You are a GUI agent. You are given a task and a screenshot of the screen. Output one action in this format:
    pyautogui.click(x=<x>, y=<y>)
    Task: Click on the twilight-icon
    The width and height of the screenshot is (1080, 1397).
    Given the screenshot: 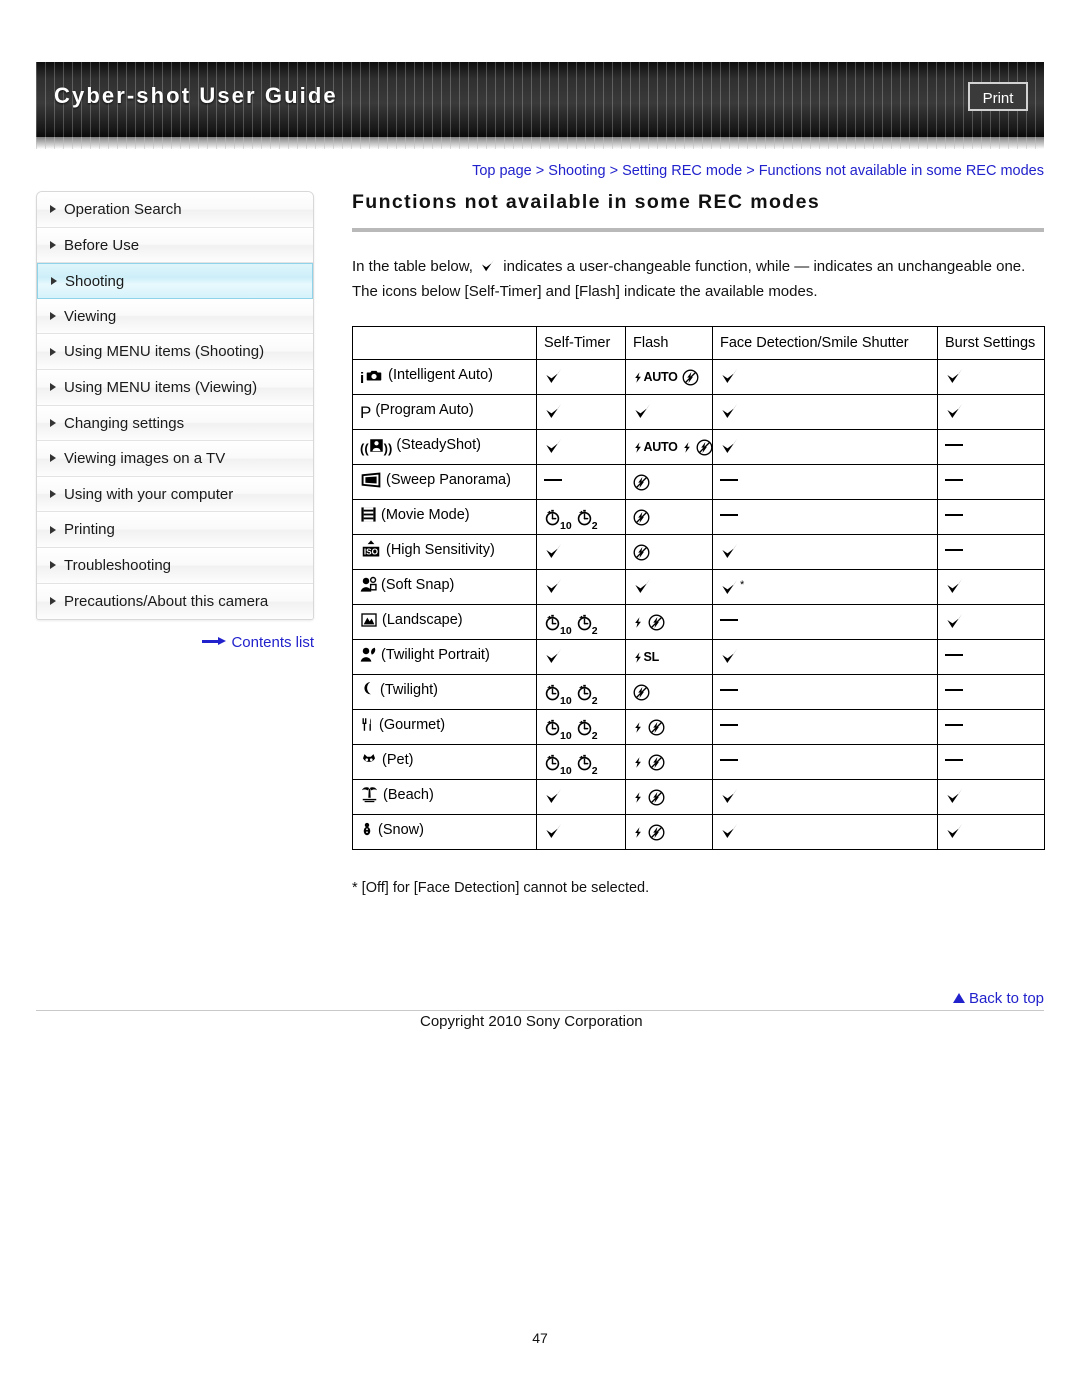 What is the action you would take?
    pyautogui.click(x=368, y=692)
    